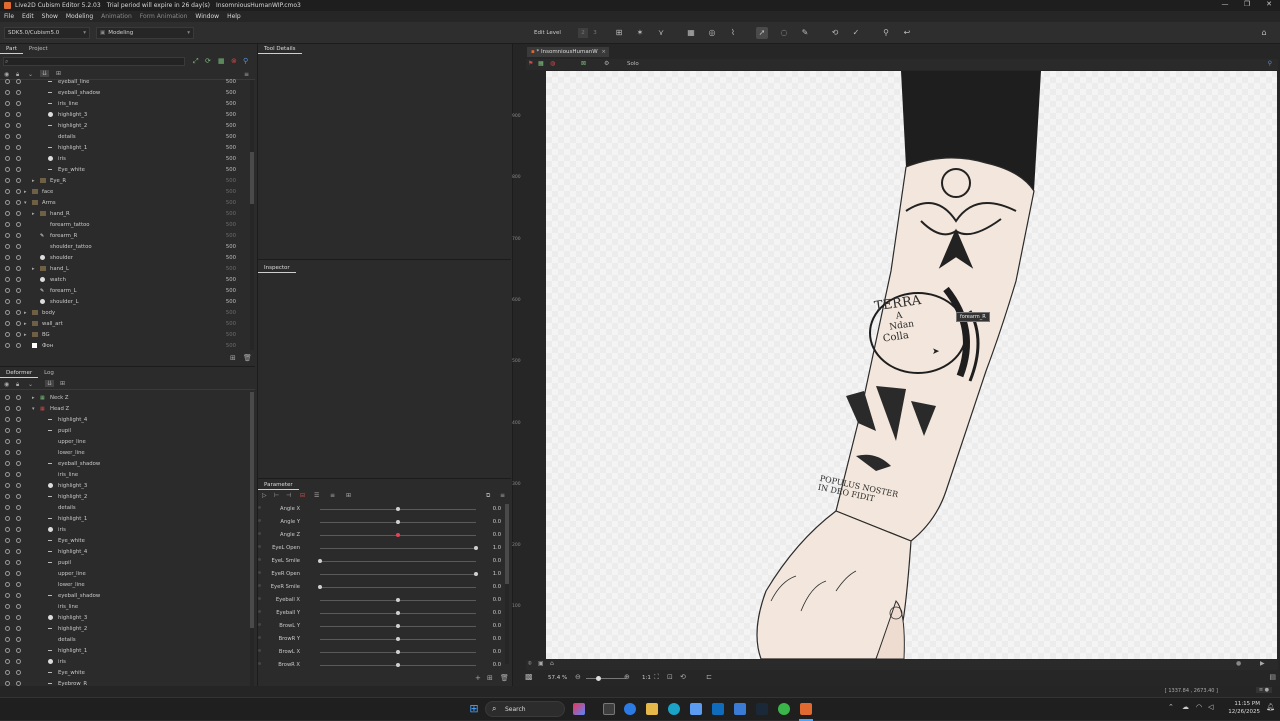  Describe the element at coordinates (712, 33) in the screenshot. I see `rotation-deformer-icon: ◎` at that location.